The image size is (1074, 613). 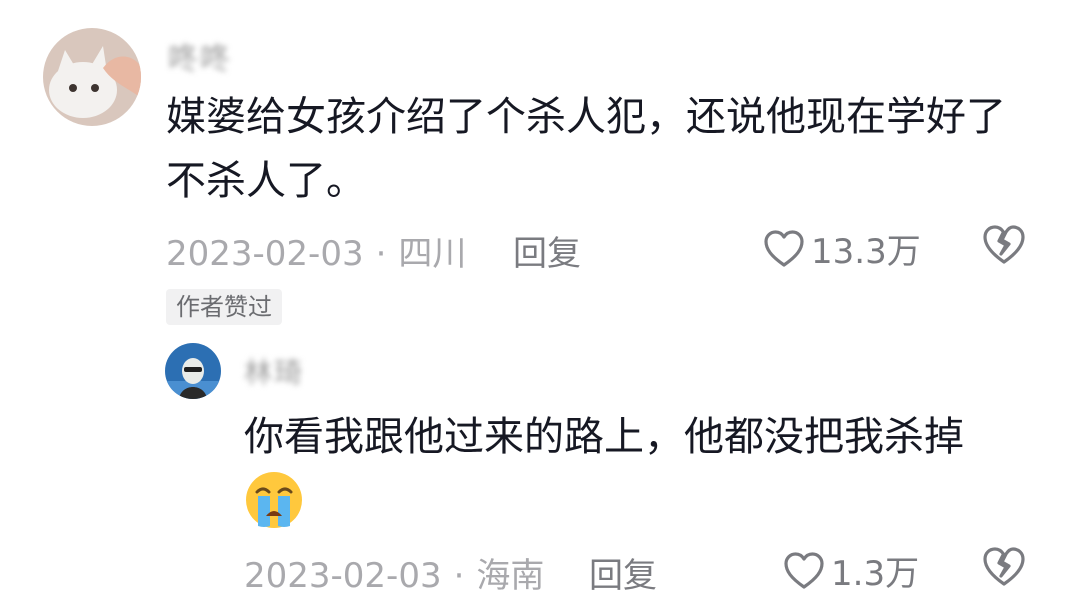 I want to click on comment-like-button: 13.3万, so click(x=842, y=248).